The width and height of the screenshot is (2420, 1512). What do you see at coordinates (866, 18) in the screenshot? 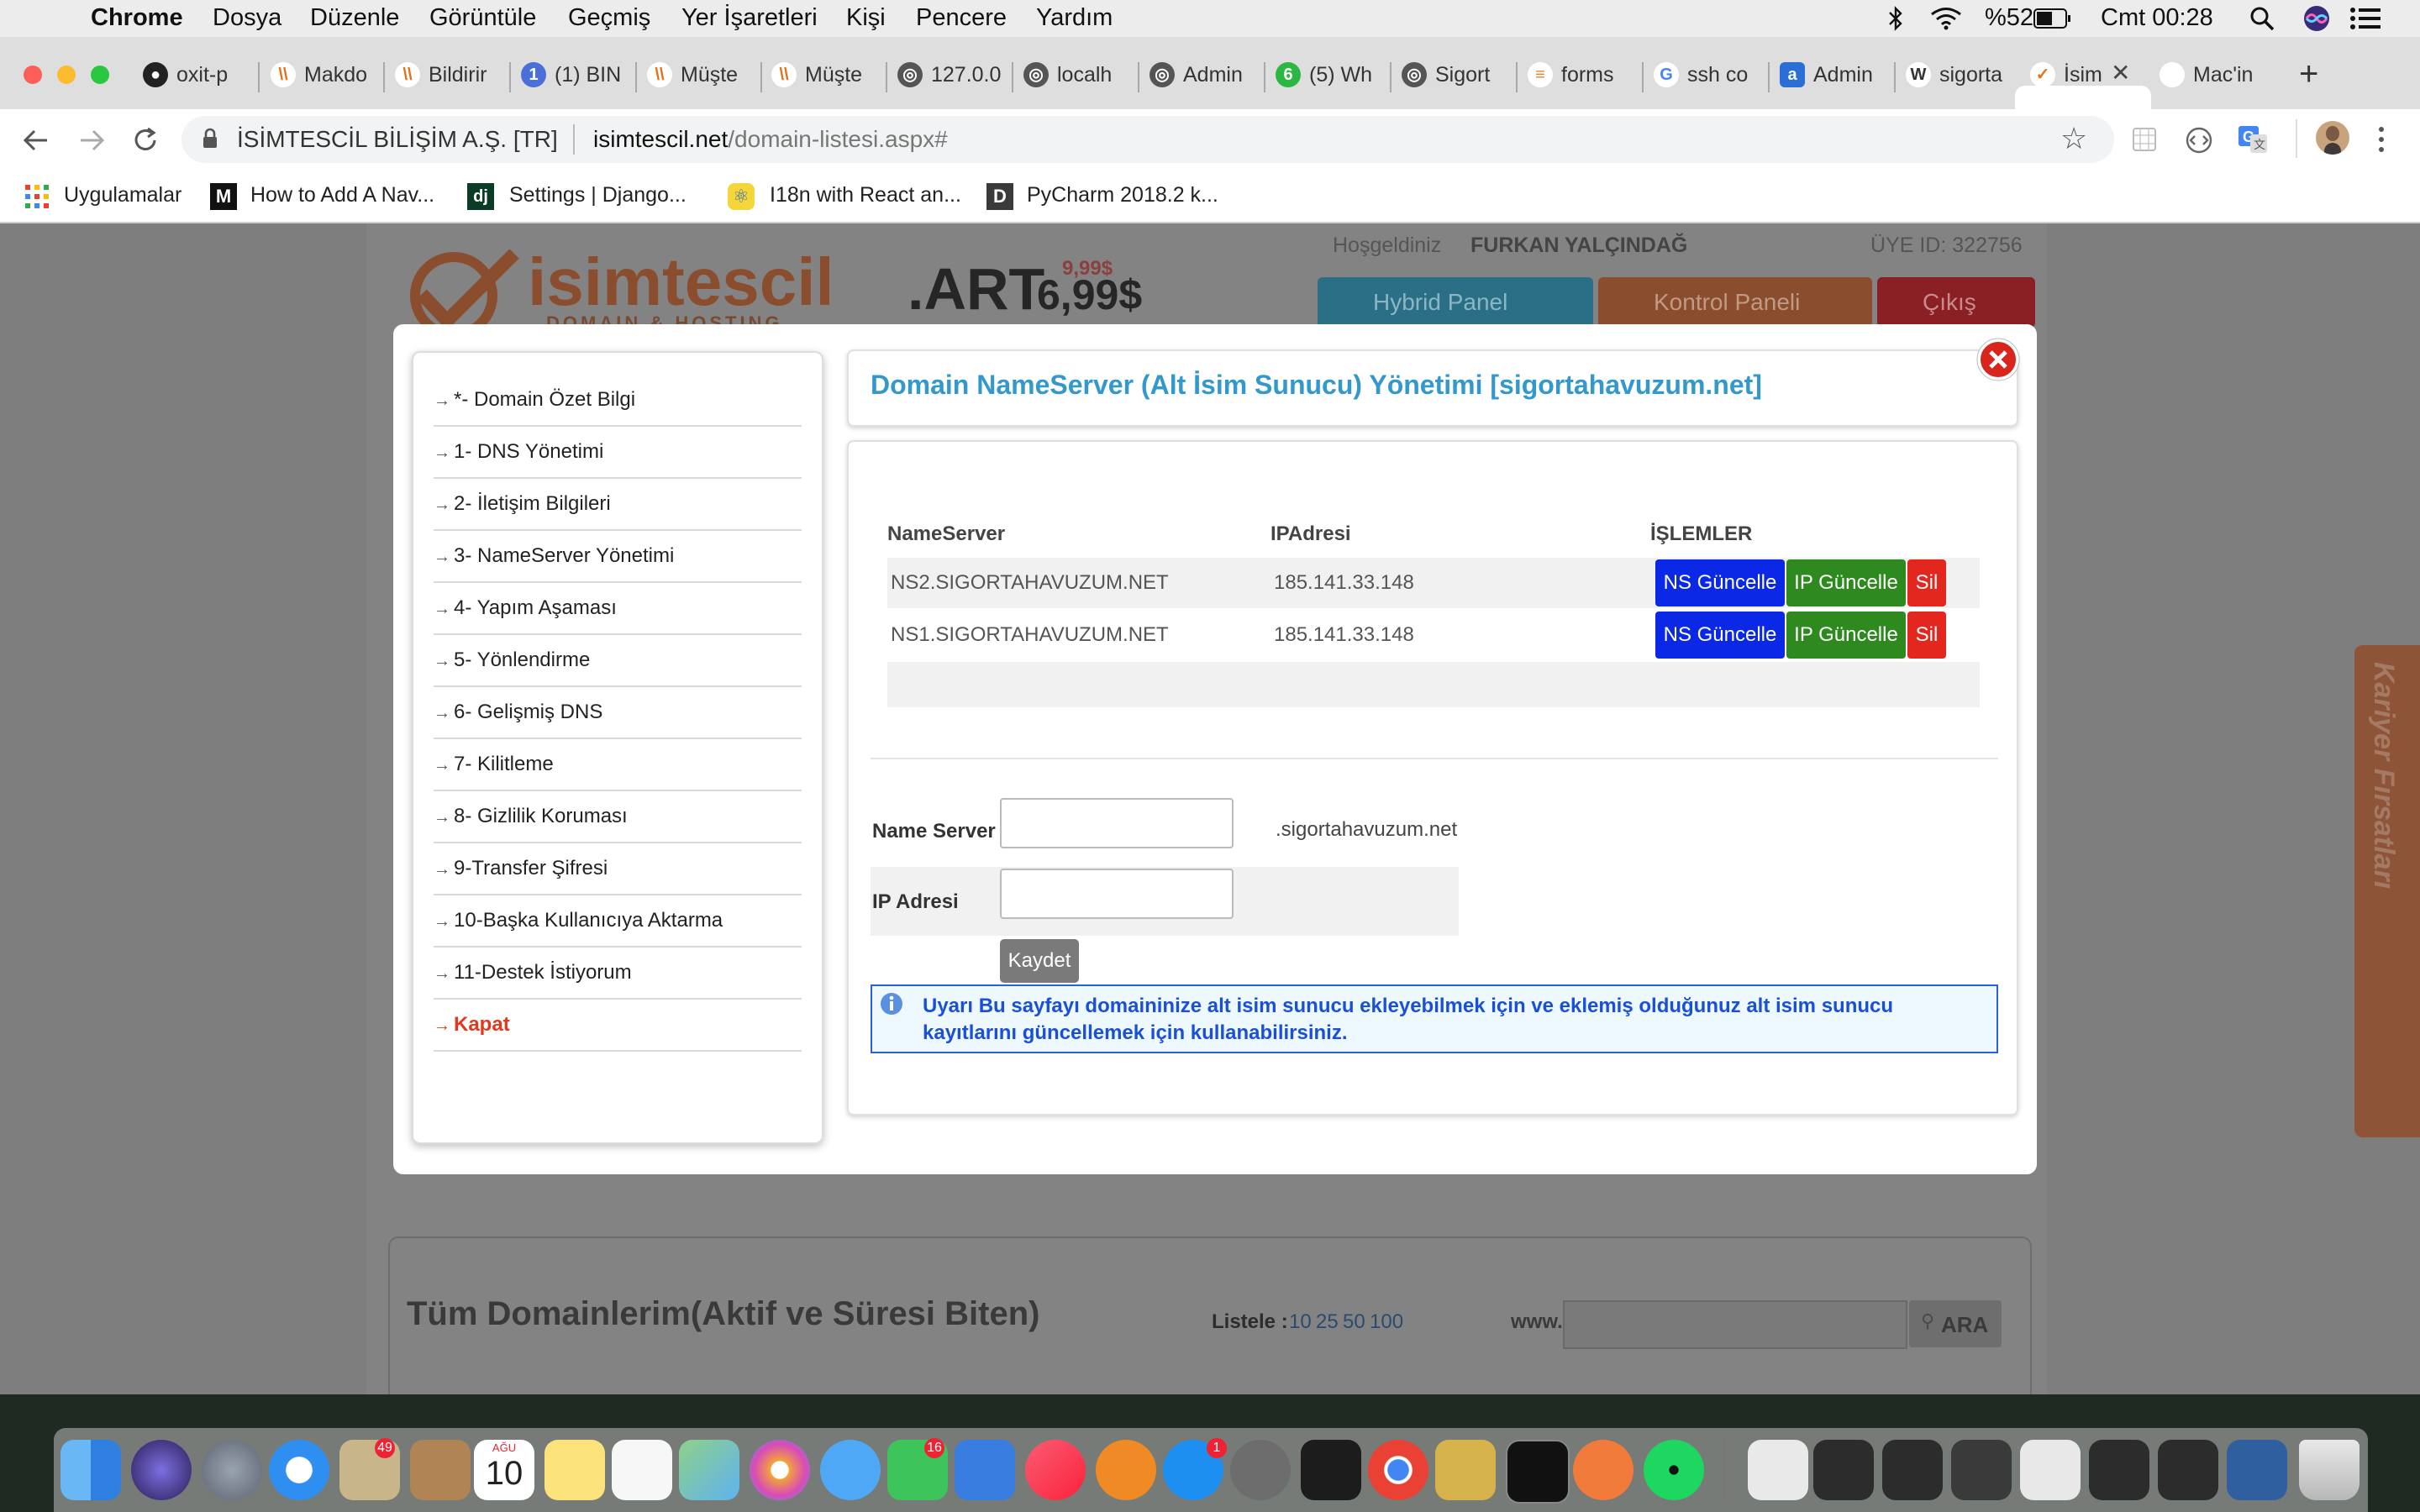
I see `menu-kisi: Kişi` at bounding box center [866, 18].